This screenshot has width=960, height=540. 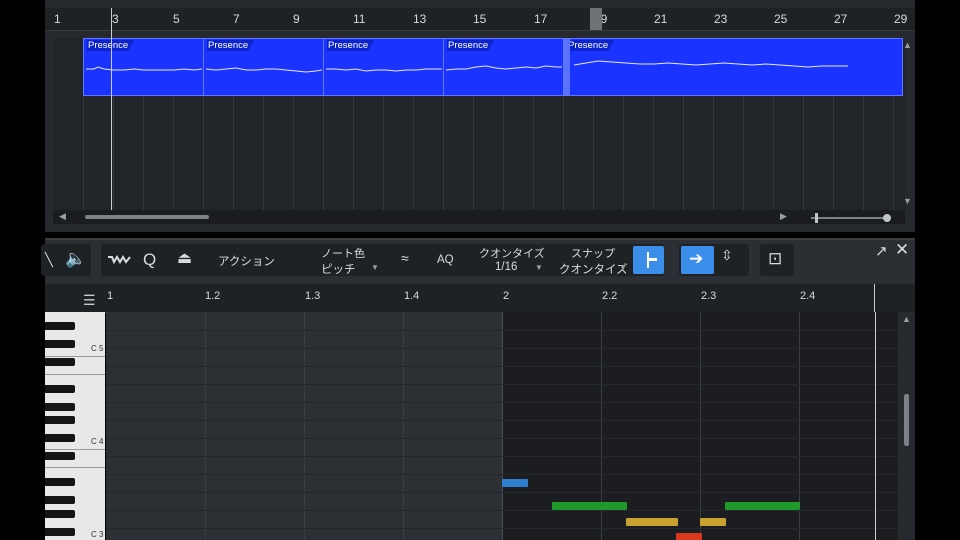 I want to click on ruler-tick: 7, so click(x=236, y=19).